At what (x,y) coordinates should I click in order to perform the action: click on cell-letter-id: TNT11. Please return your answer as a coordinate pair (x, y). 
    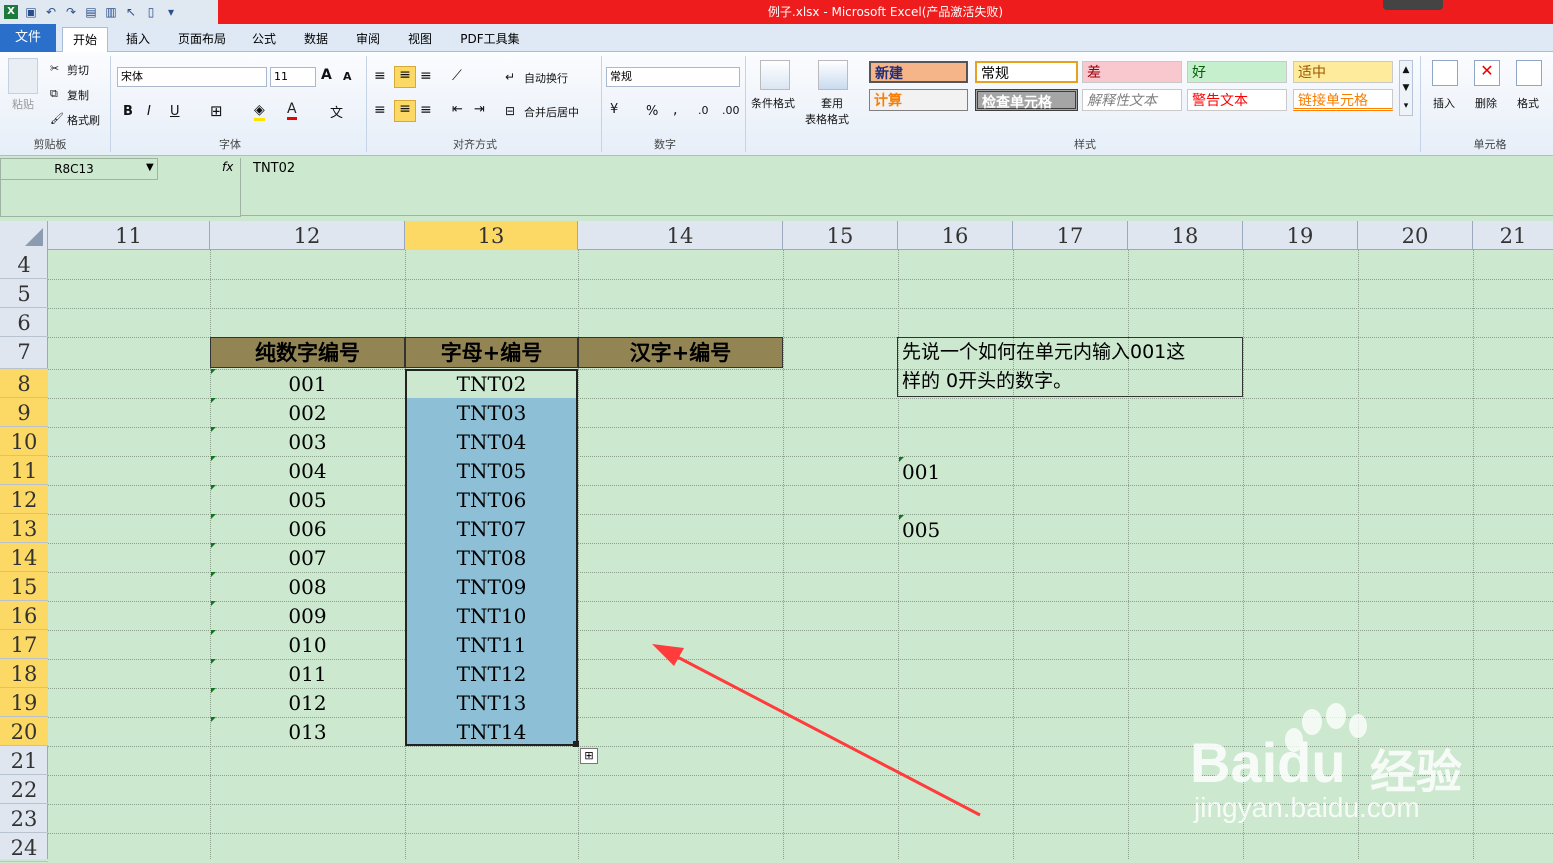
    Looking at the image, I should click on (491, 644).